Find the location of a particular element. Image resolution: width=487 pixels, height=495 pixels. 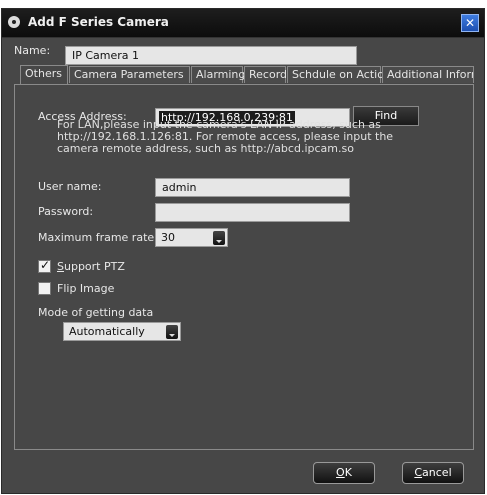

flip-image-label: Flip Image is located at coordinates (86, 288).